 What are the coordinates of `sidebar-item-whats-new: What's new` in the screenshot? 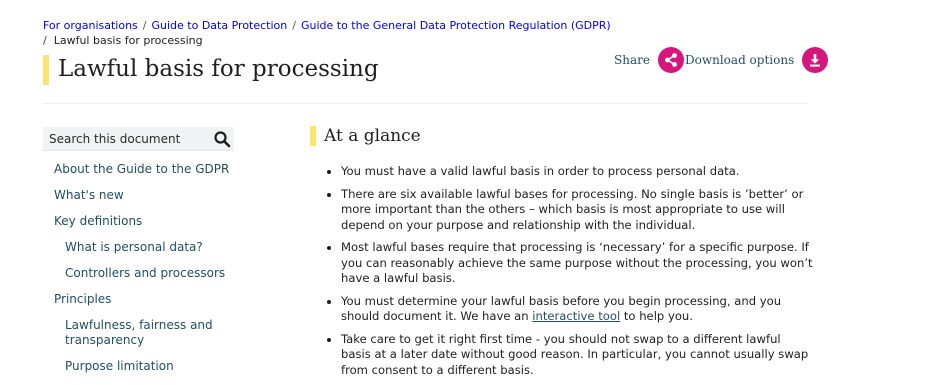 It's located at (143, 195).